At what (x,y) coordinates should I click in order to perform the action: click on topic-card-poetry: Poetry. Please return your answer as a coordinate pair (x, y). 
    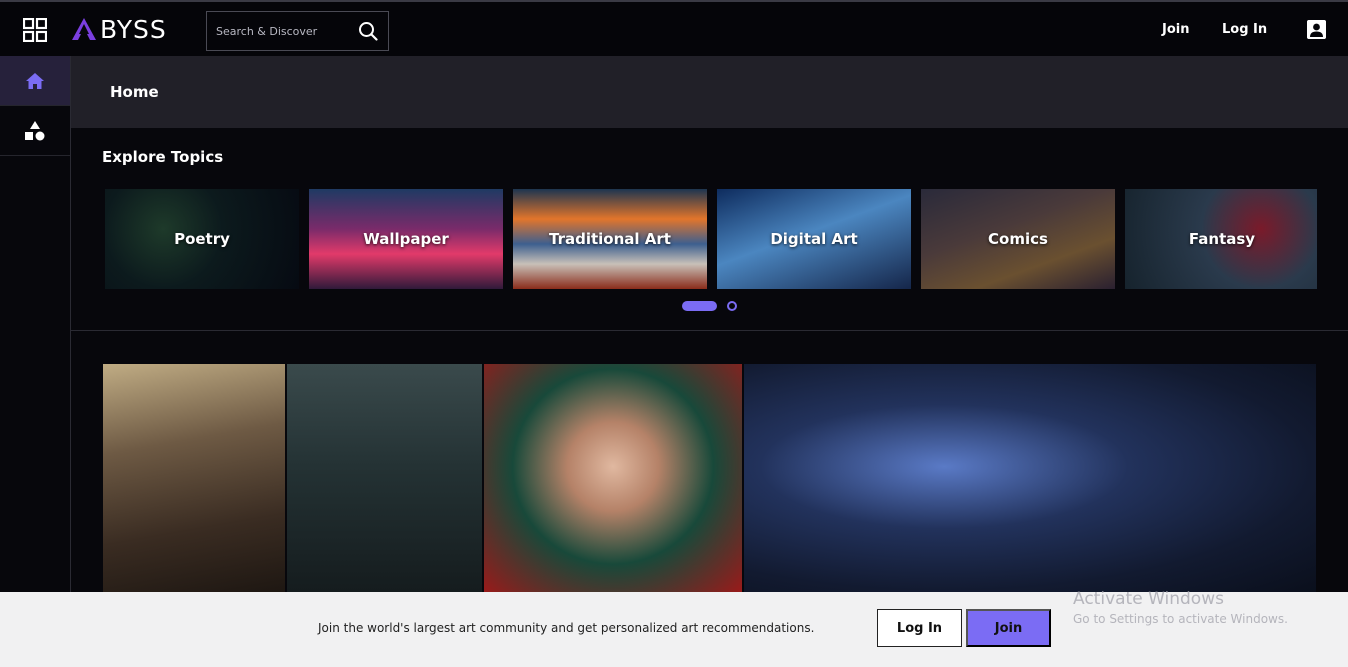
    Looking at the image, I should click on (202, 239).